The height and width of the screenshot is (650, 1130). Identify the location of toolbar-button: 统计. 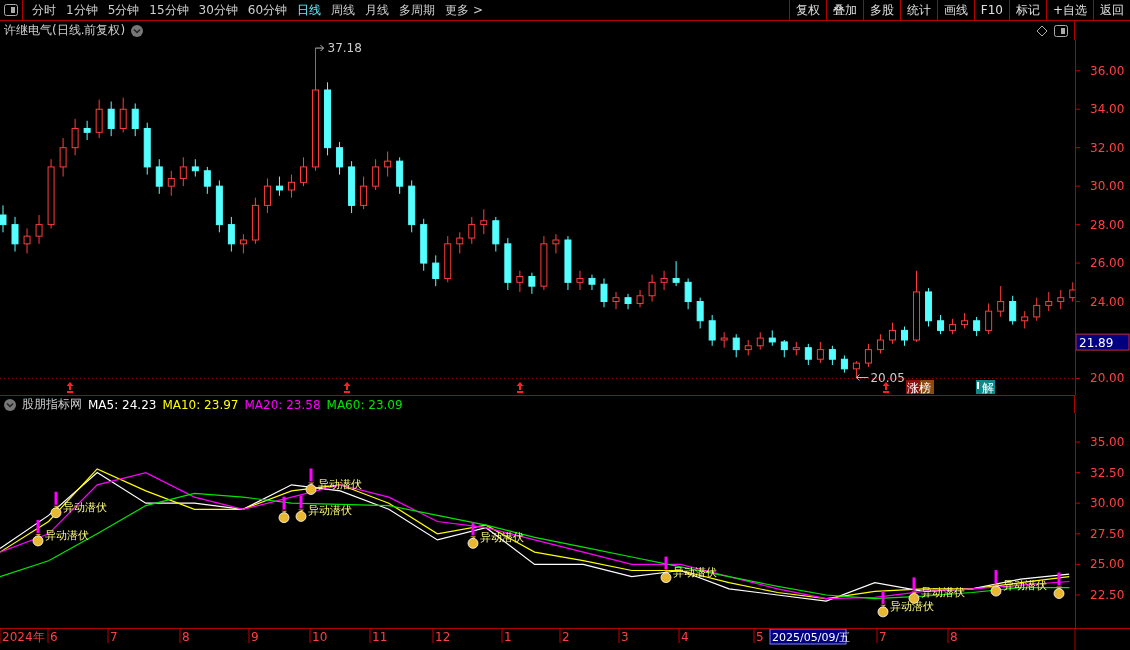
(918, 10).